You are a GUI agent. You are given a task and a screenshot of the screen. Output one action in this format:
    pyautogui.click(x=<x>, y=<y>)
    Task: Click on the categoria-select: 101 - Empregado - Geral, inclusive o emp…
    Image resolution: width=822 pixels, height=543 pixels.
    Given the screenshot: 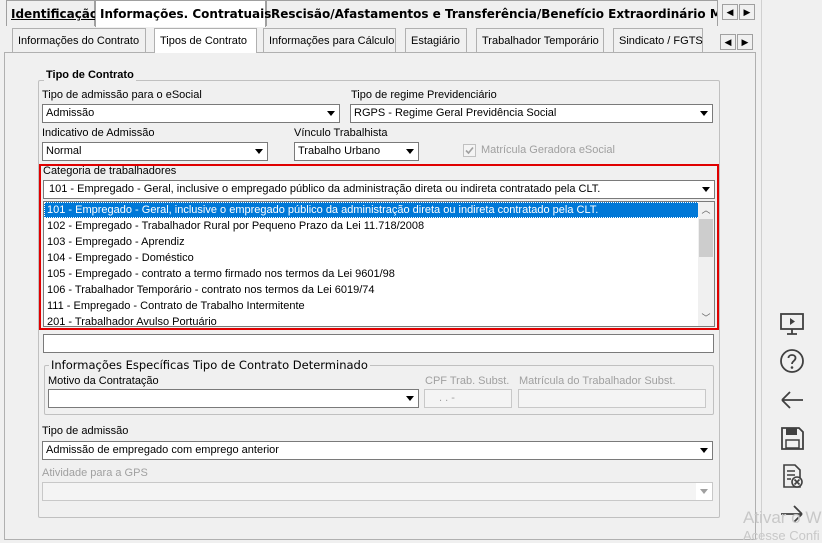 What is the action you would take?
    pyautogui.click(x=379, y=189)
    